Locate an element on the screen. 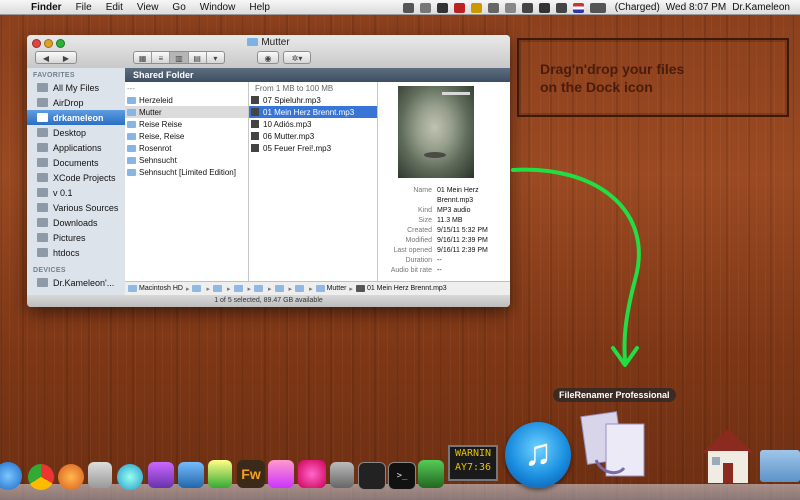 This screenshot has height=500, width=800. record-icon is located at coordinates (459, 7).